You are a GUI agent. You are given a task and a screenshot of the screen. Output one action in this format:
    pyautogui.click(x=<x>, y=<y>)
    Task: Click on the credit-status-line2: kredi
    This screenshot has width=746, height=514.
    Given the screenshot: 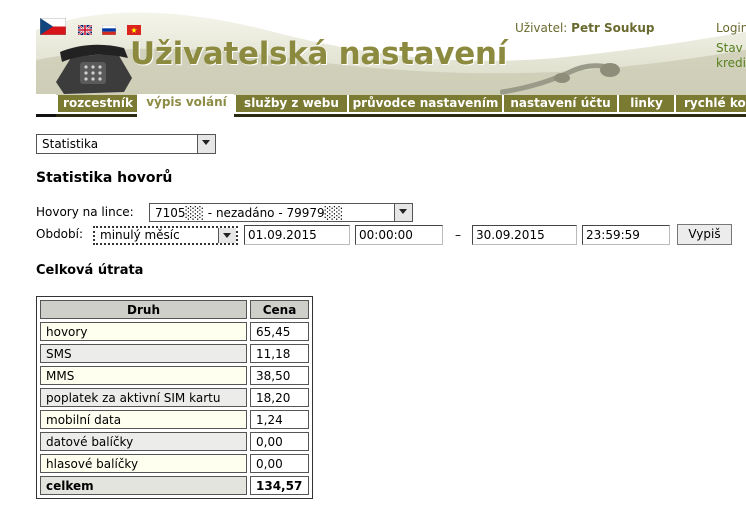 What is the action you would take?
    pyautogui.click(x=731, y=63)
    